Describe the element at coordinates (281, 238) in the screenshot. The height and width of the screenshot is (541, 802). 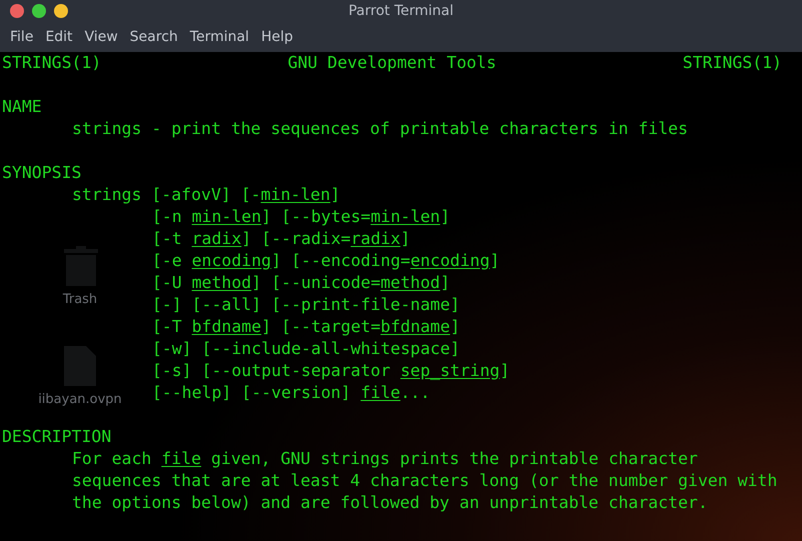
I see `man-page-line: [-t radix] [--radix=radix]` at that location.